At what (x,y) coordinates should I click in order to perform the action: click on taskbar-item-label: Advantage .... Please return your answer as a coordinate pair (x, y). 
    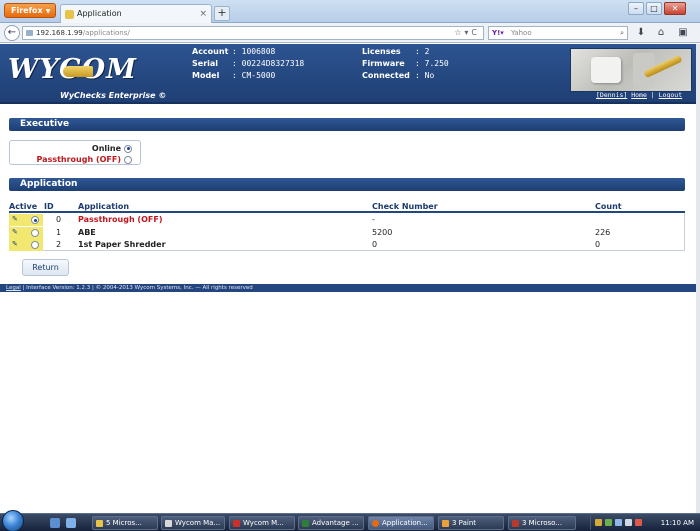
    Looking at the image, I should click on (335, 523).